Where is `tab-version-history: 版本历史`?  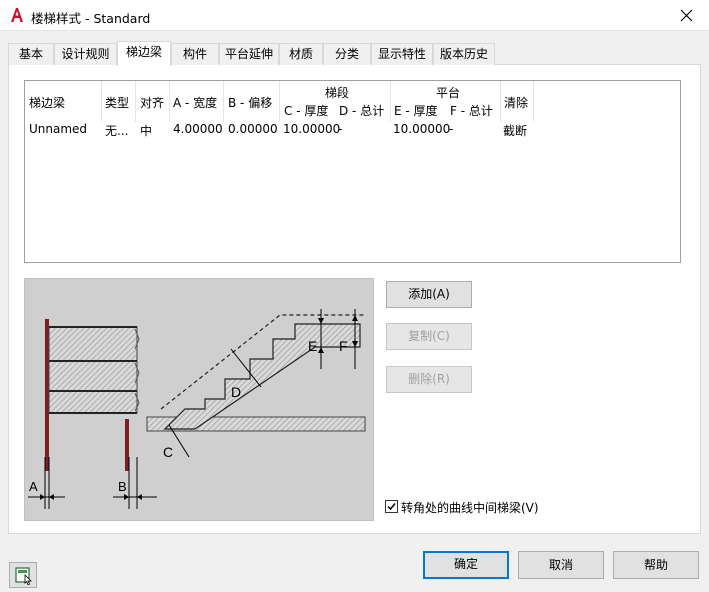
tab-version-history: 版本历史 is located at coordinates (464, 54).